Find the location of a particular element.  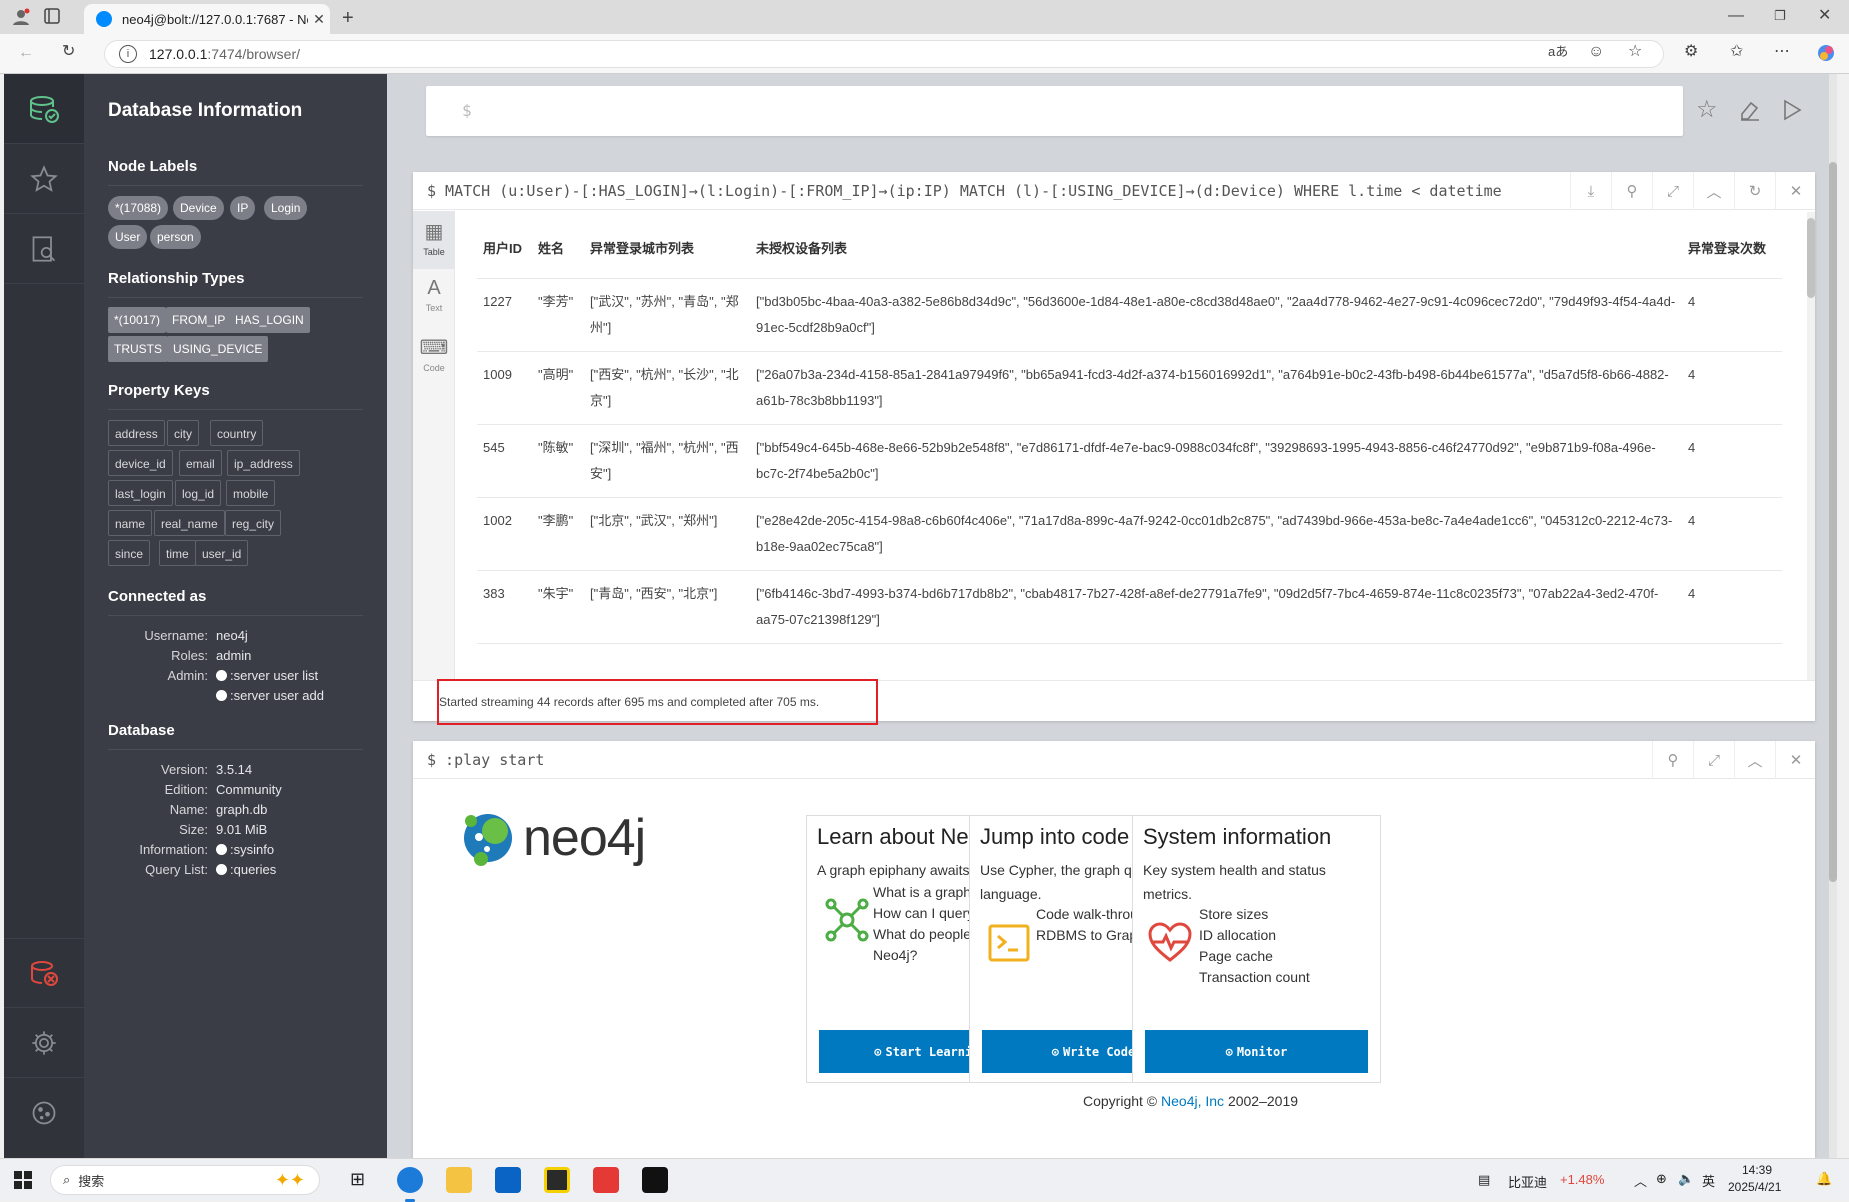

prop-key: ip_address is located at coordinates (263, 463).